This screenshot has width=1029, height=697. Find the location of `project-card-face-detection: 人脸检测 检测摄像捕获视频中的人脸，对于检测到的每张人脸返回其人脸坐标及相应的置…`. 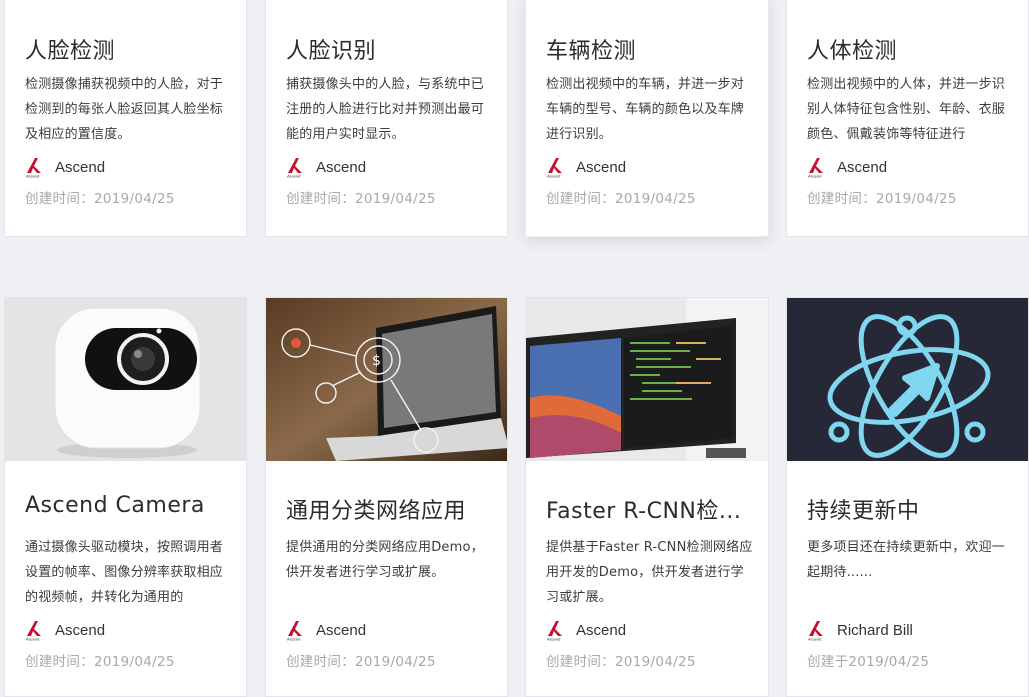

project-card-face-detection: 人脸检测 检测摄像捕获视频中的人脸，对于检测到的每张人脸返回其人脸坐标及相应的置… is located at coordinates (125, 118).